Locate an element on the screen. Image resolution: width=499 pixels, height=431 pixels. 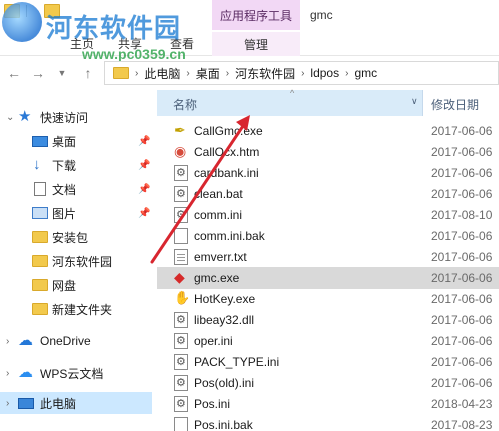
nav-item-downloads: ↓ 下载 📌 is located at coordinates (76, 165).